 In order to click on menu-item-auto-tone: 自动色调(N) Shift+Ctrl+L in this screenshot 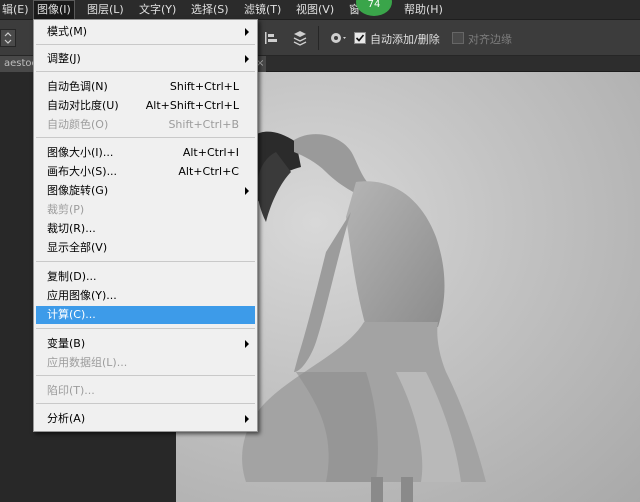, I will do `click(145, 87)`.